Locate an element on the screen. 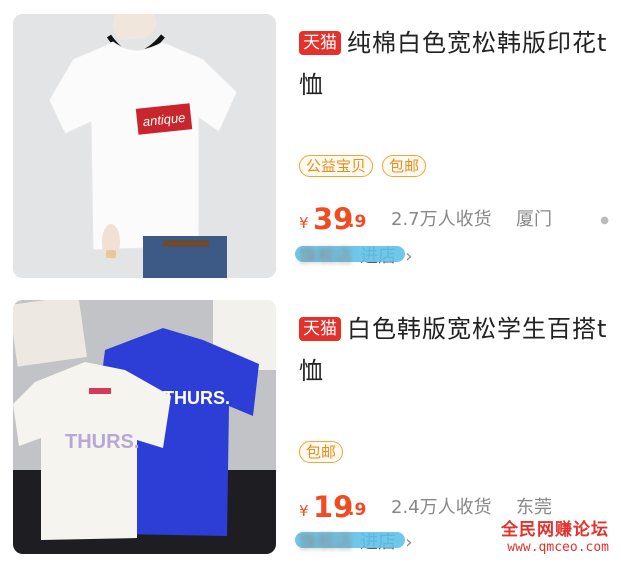 The width and height of the screenshot is (621, 563). shipping-city: 厦门 is located at coordinates (534, 219).